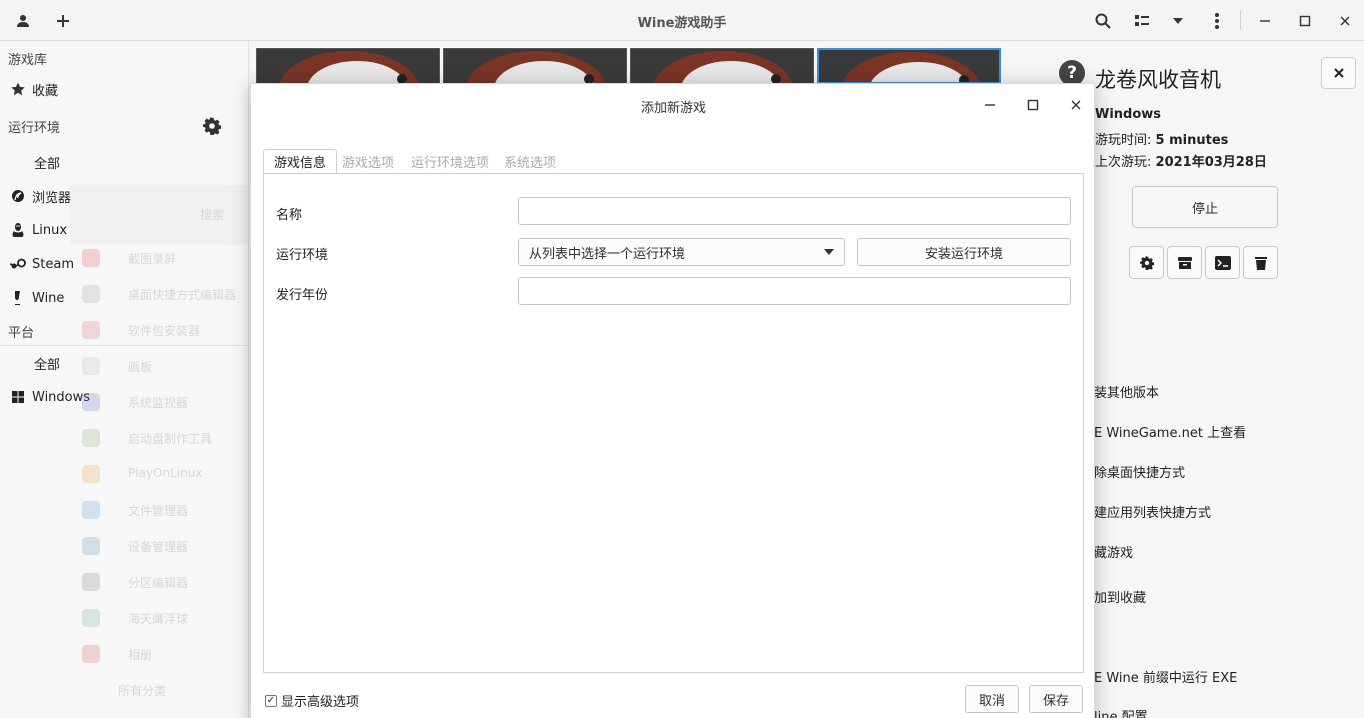 The image size is (1364, 718). What do you see at coordinates (794, 291) in the screenshot?
I see `year-field` at bounding box center [794, 291].